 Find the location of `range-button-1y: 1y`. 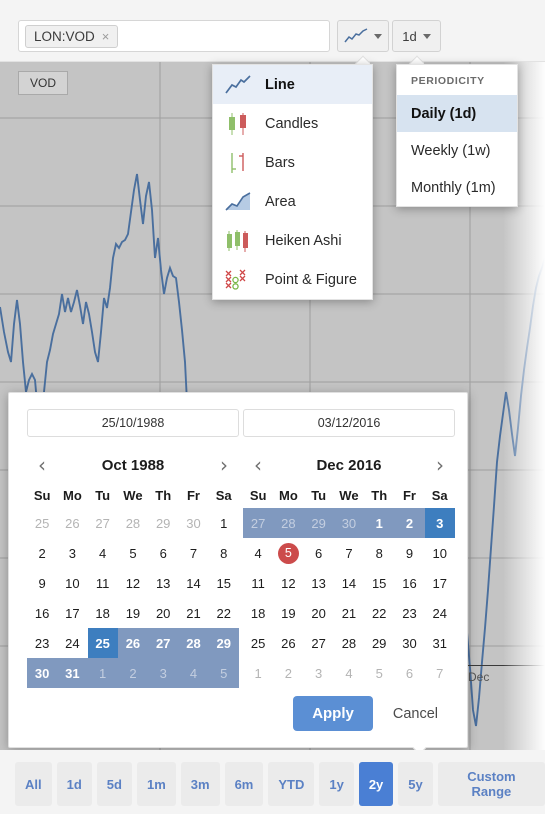

range-button-1y: 1y is located at coordinates (336, 784).